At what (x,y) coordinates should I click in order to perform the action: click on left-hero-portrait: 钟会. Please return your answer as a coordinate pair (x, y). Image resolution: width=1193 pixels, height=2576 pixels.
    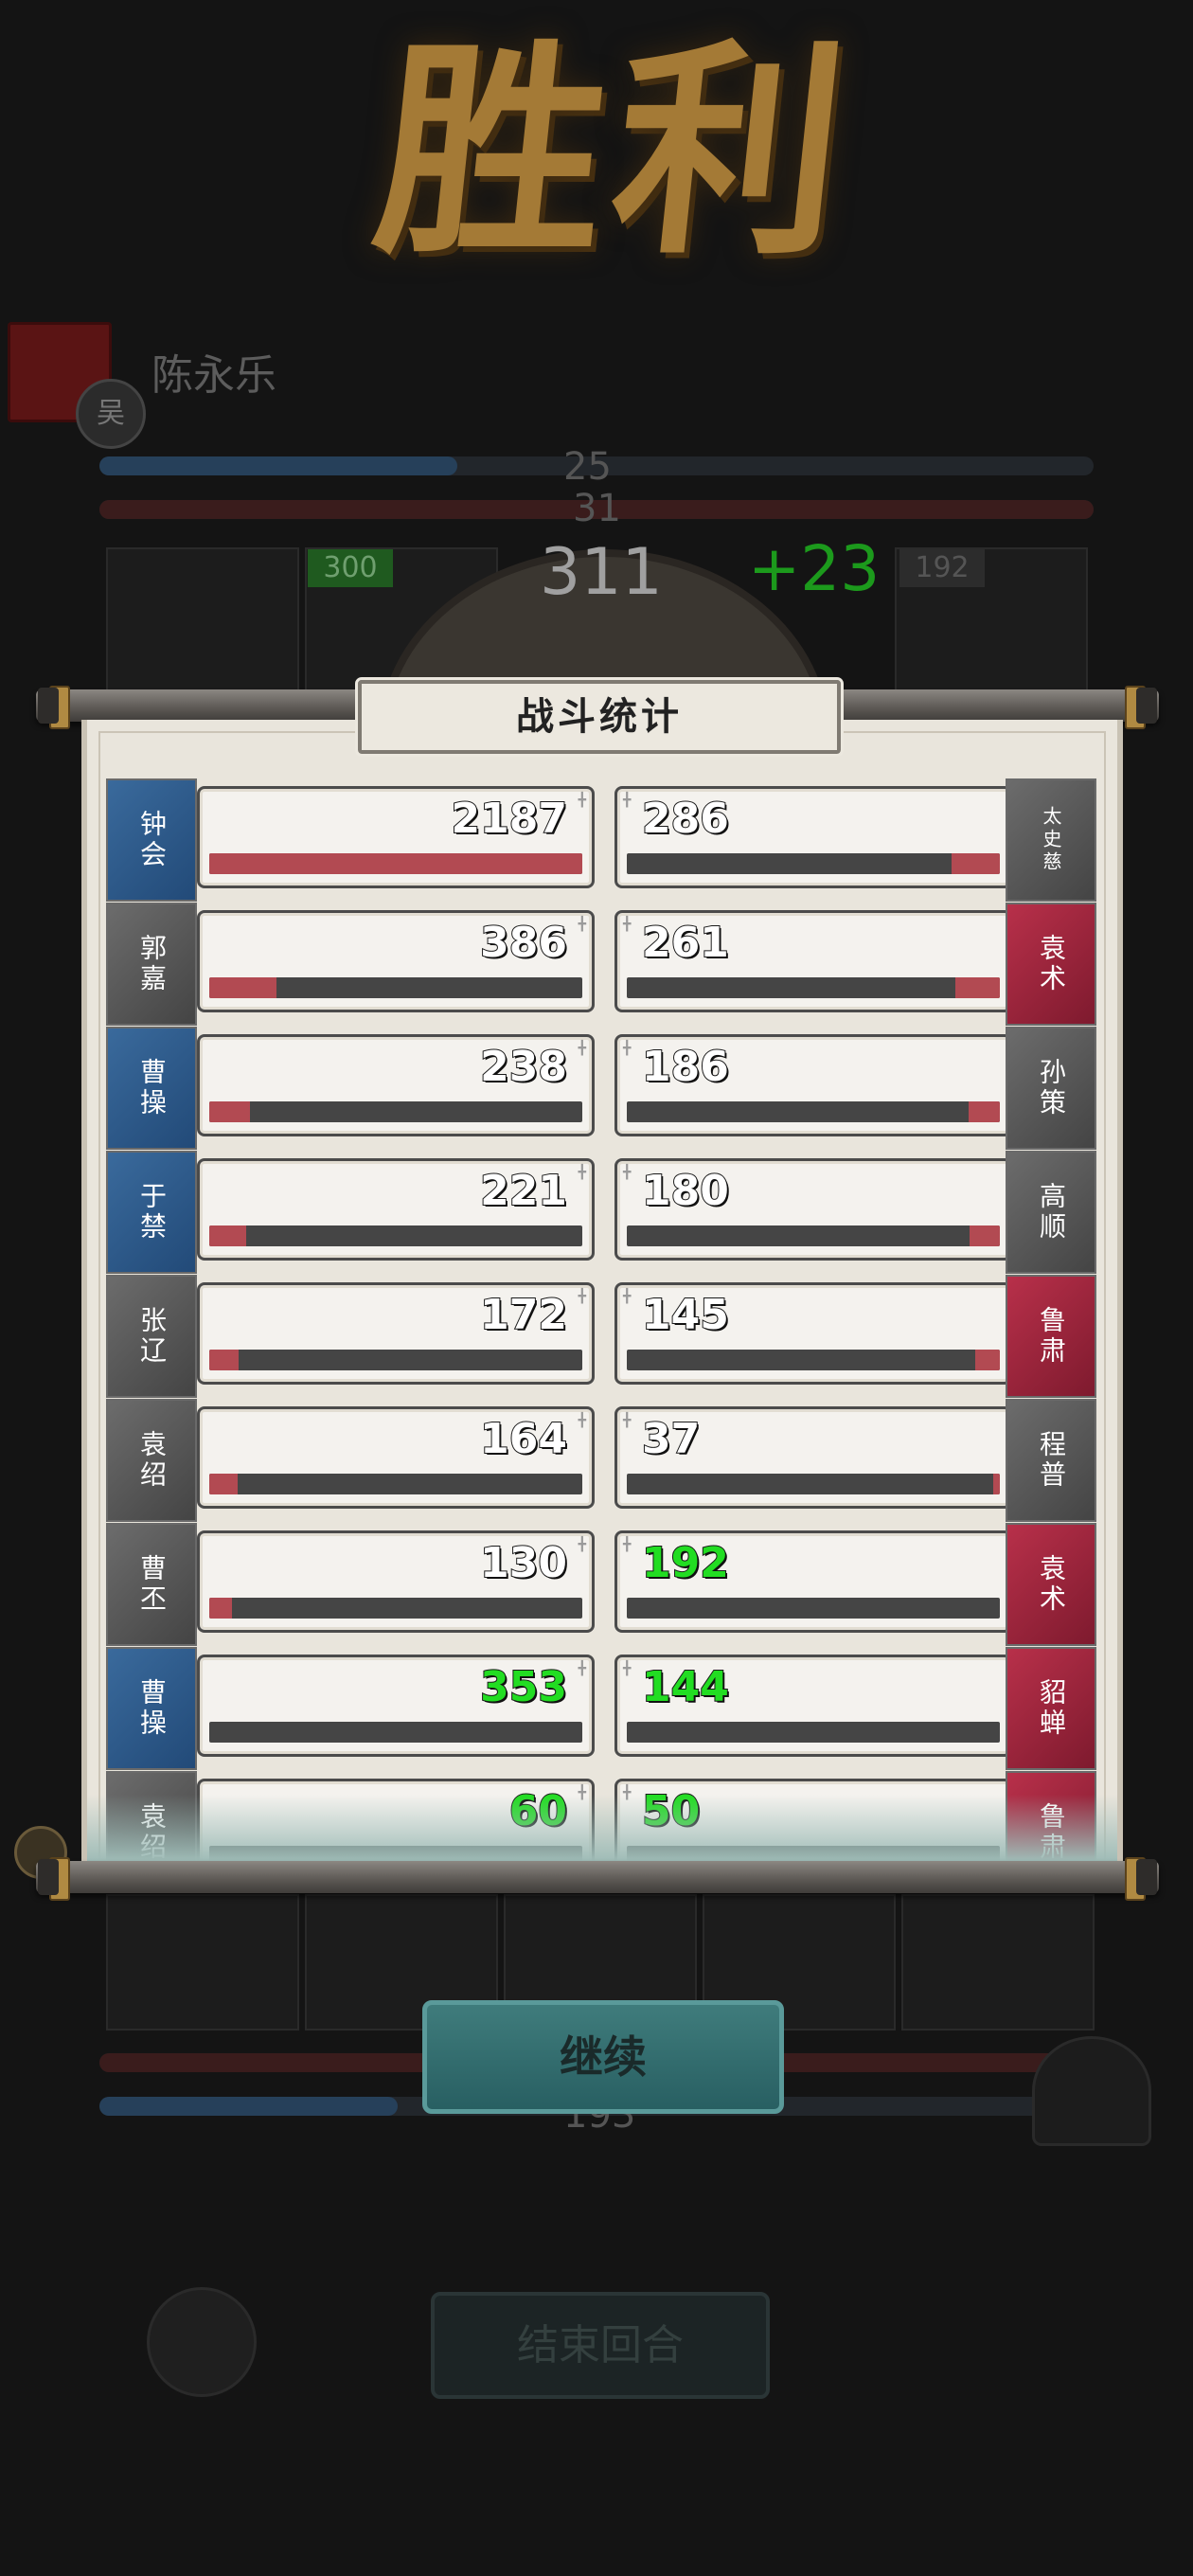
    Looking at the image, I should click on (151, 840).